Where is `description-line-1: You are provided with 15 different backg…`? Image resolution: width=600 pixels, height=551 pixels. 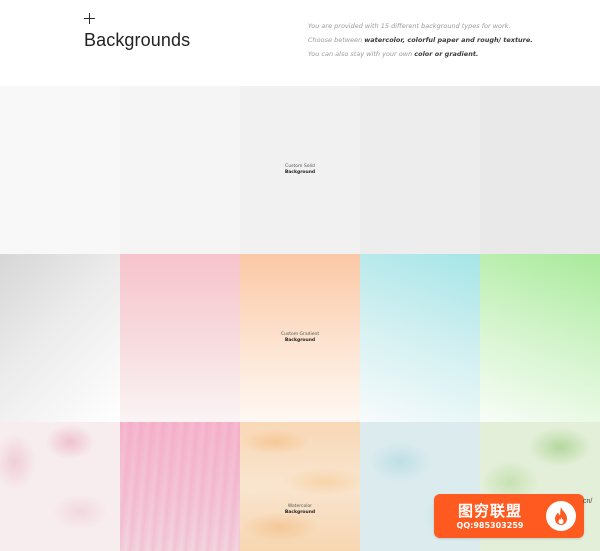 description-line-1: You are provided with 15 different backg… is located at coordinates (409, 26).